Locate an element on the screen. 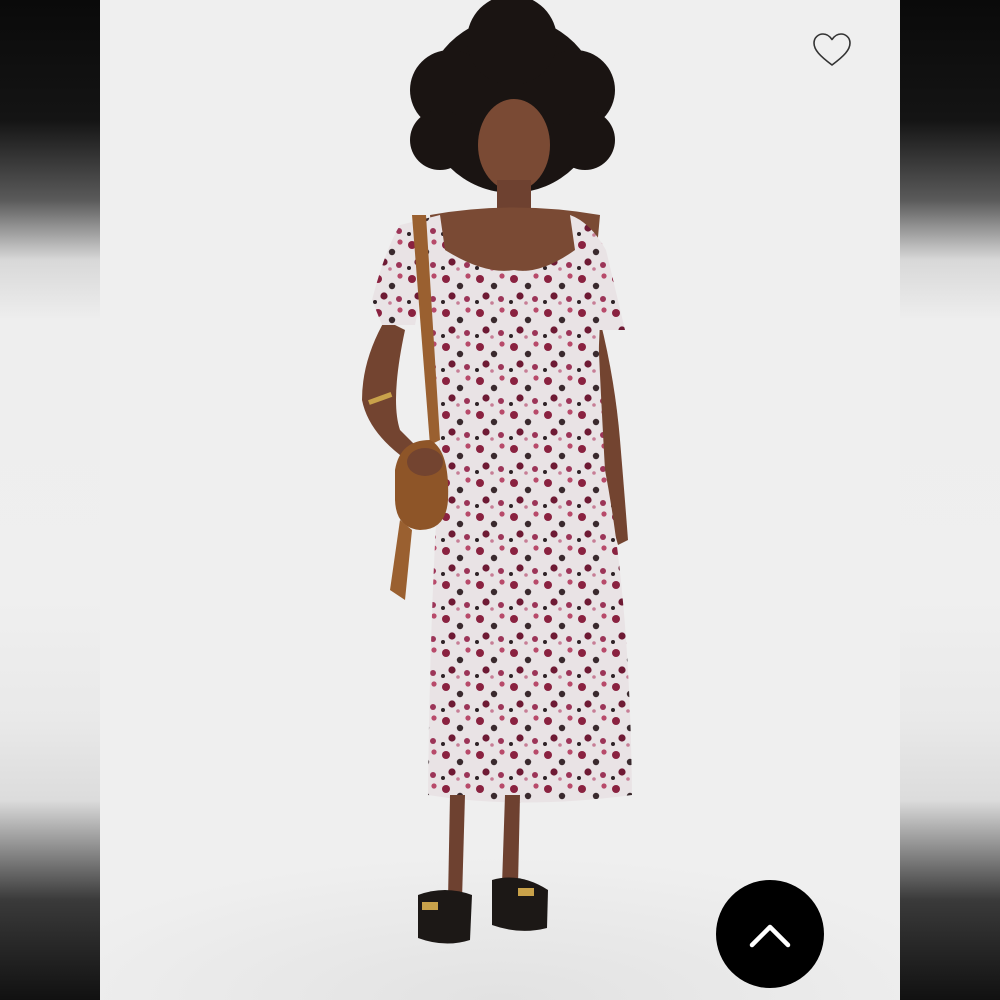 This screenshot has width=1000, height=1000. scroll-to-top-button is located at coordinates (770, 934).